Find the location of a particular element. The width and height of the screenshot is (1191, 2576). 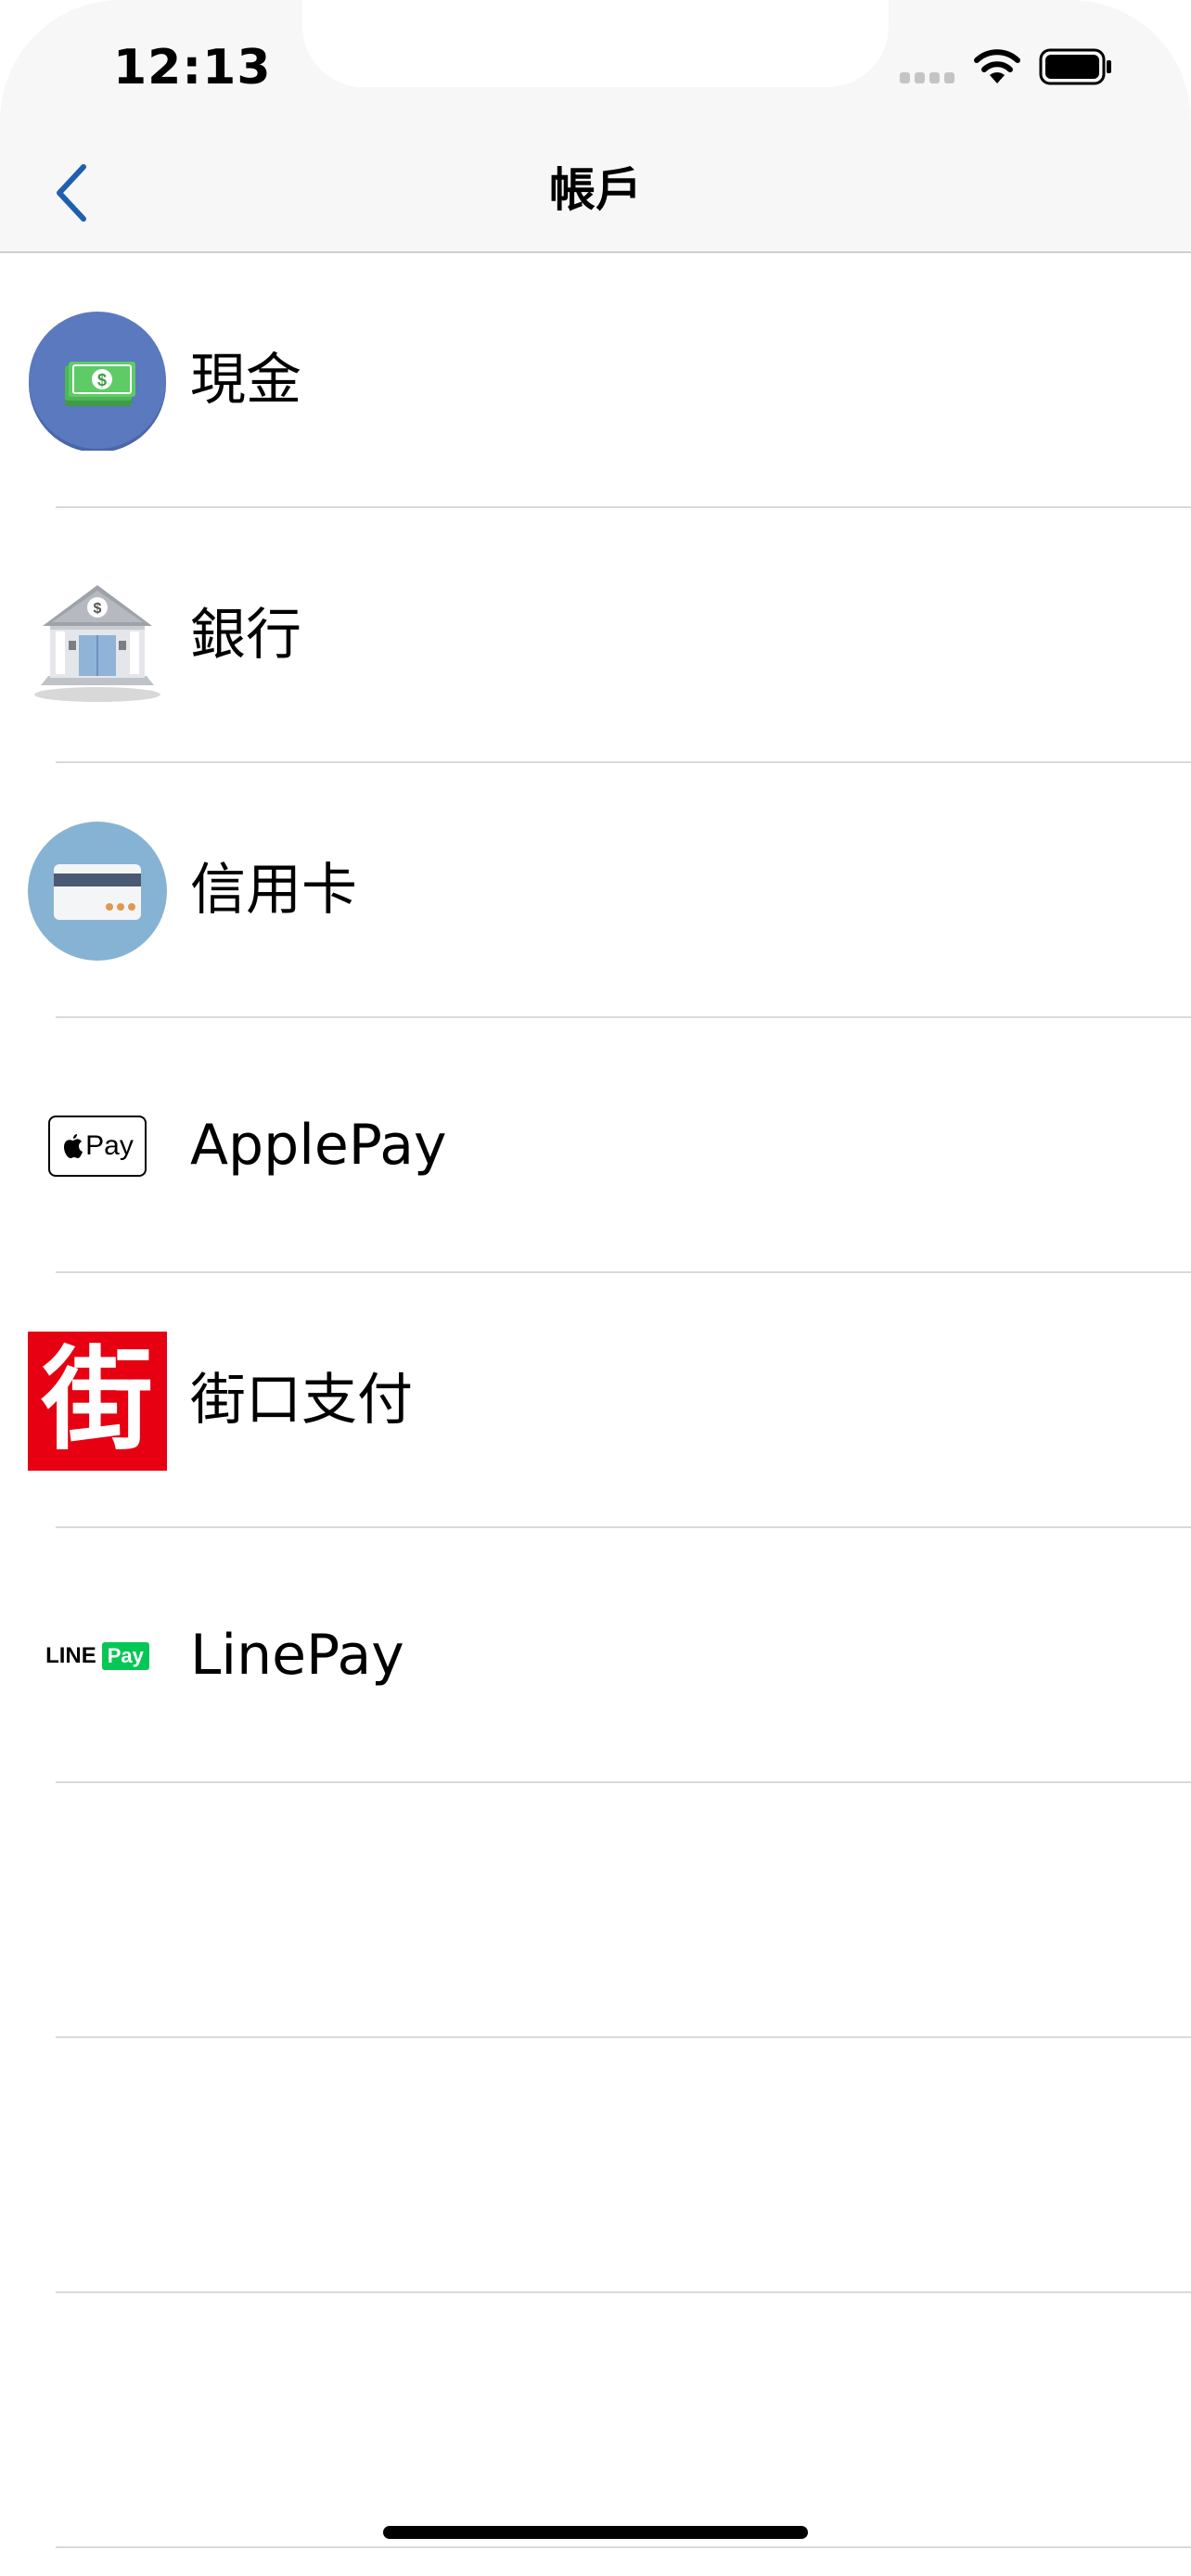

cash-icon: $ is located at coordinates (97, 381).